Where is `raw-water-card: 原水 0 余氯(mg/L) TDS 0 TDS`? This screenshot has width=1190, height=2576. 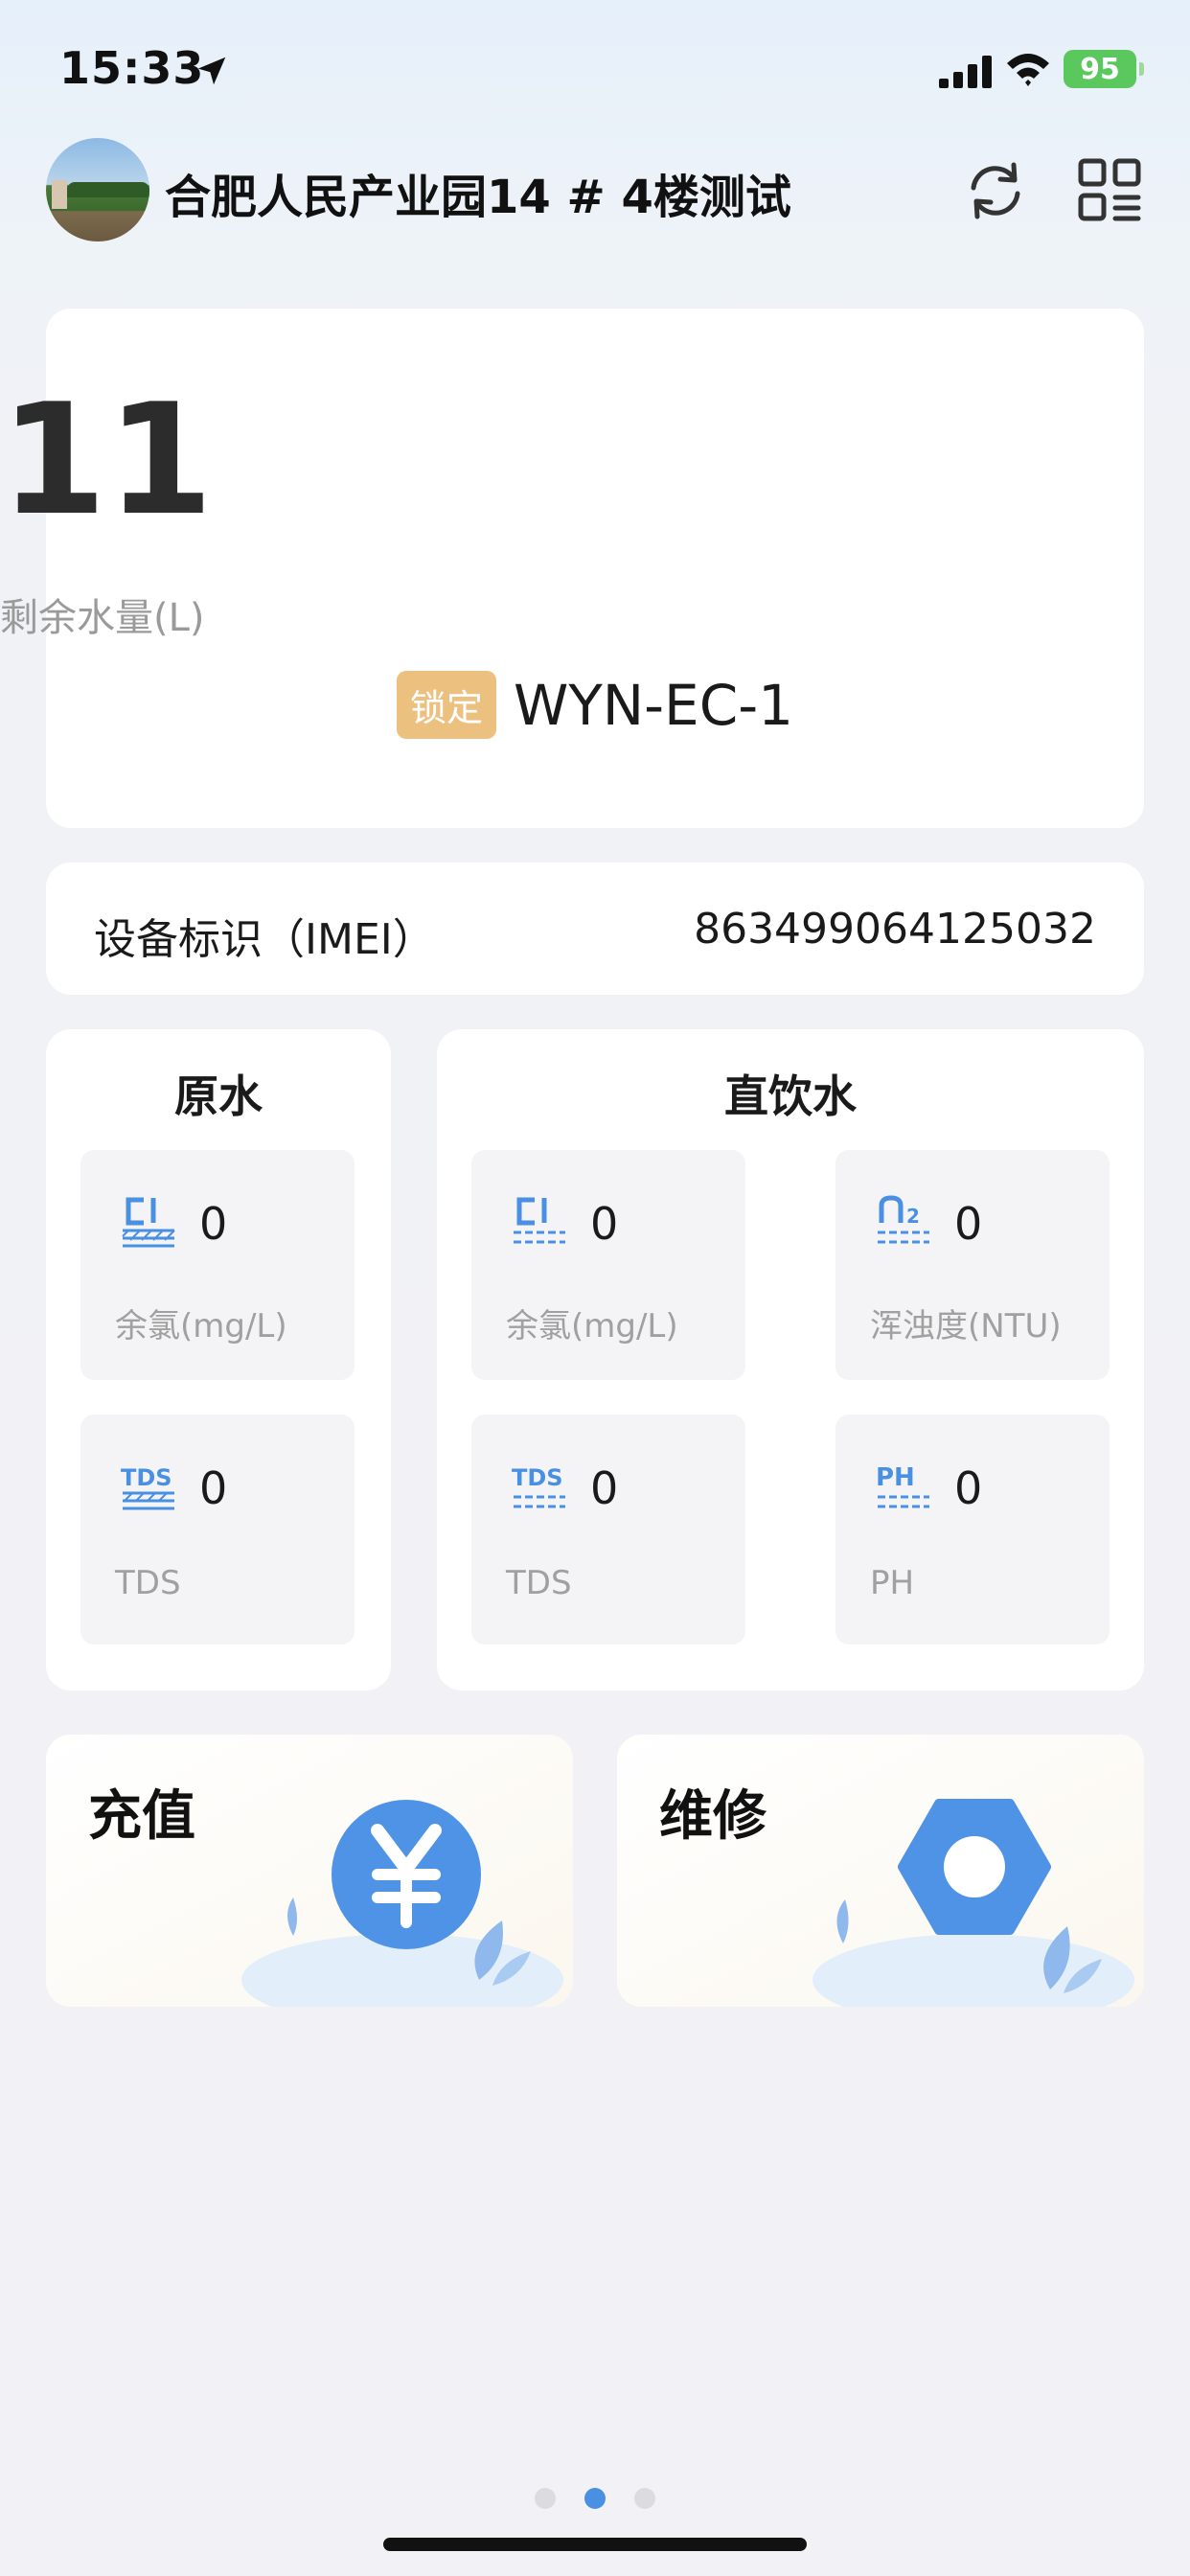 raw-water-card: 原水 0 余氯(mg/L) TDS 0 TDS is located at coordinates (218, 1359).